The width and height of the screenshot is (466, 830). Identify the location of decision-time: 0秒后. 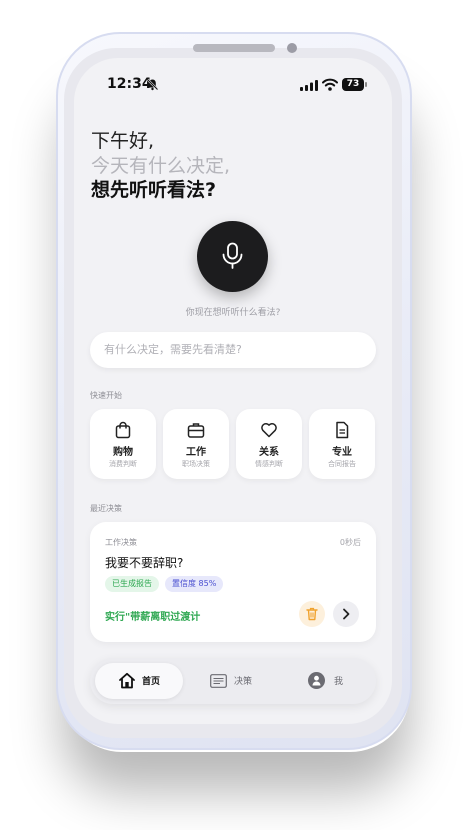
(350, 542).